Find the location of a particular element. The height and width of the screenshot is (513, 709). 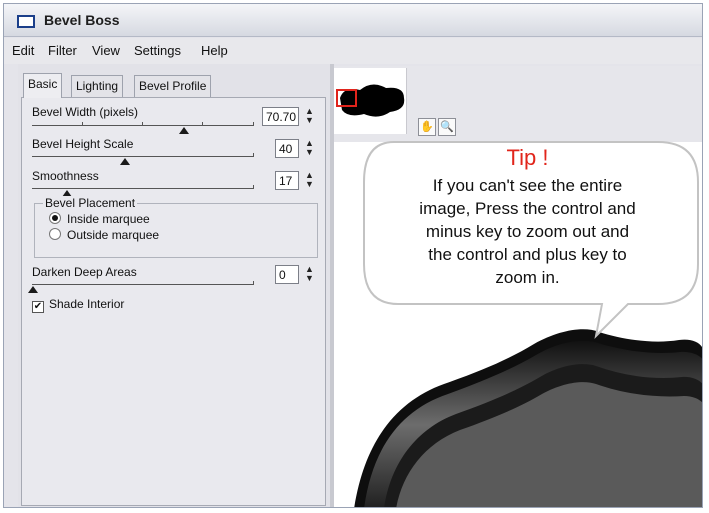

radio-selected-icon is located at coordinates (55, 218).